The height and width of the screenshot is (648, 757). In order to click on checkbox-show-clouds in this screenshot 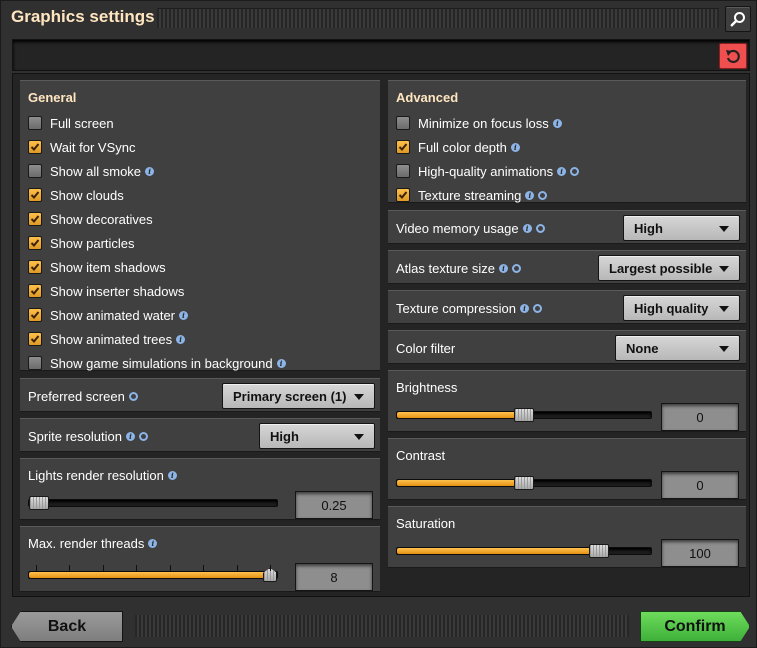, I will do `click(35, 195)`.